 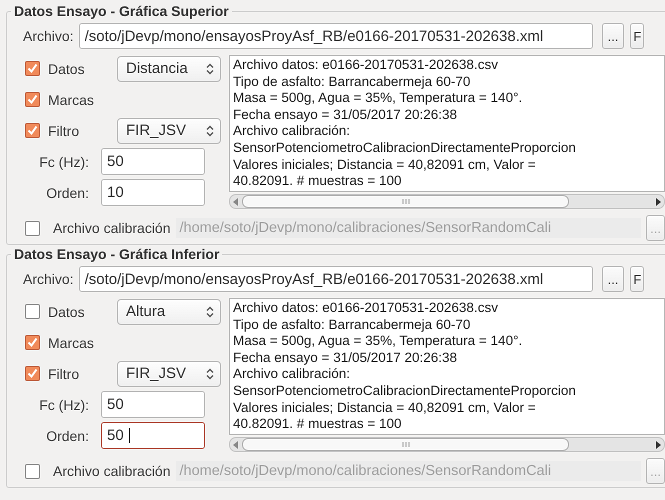 What do you see at coordinates (121, 11) in the screenshot?
I see `group-title: Datos Ensayo - Gráfica Superior` at bounding box center [121, 11].